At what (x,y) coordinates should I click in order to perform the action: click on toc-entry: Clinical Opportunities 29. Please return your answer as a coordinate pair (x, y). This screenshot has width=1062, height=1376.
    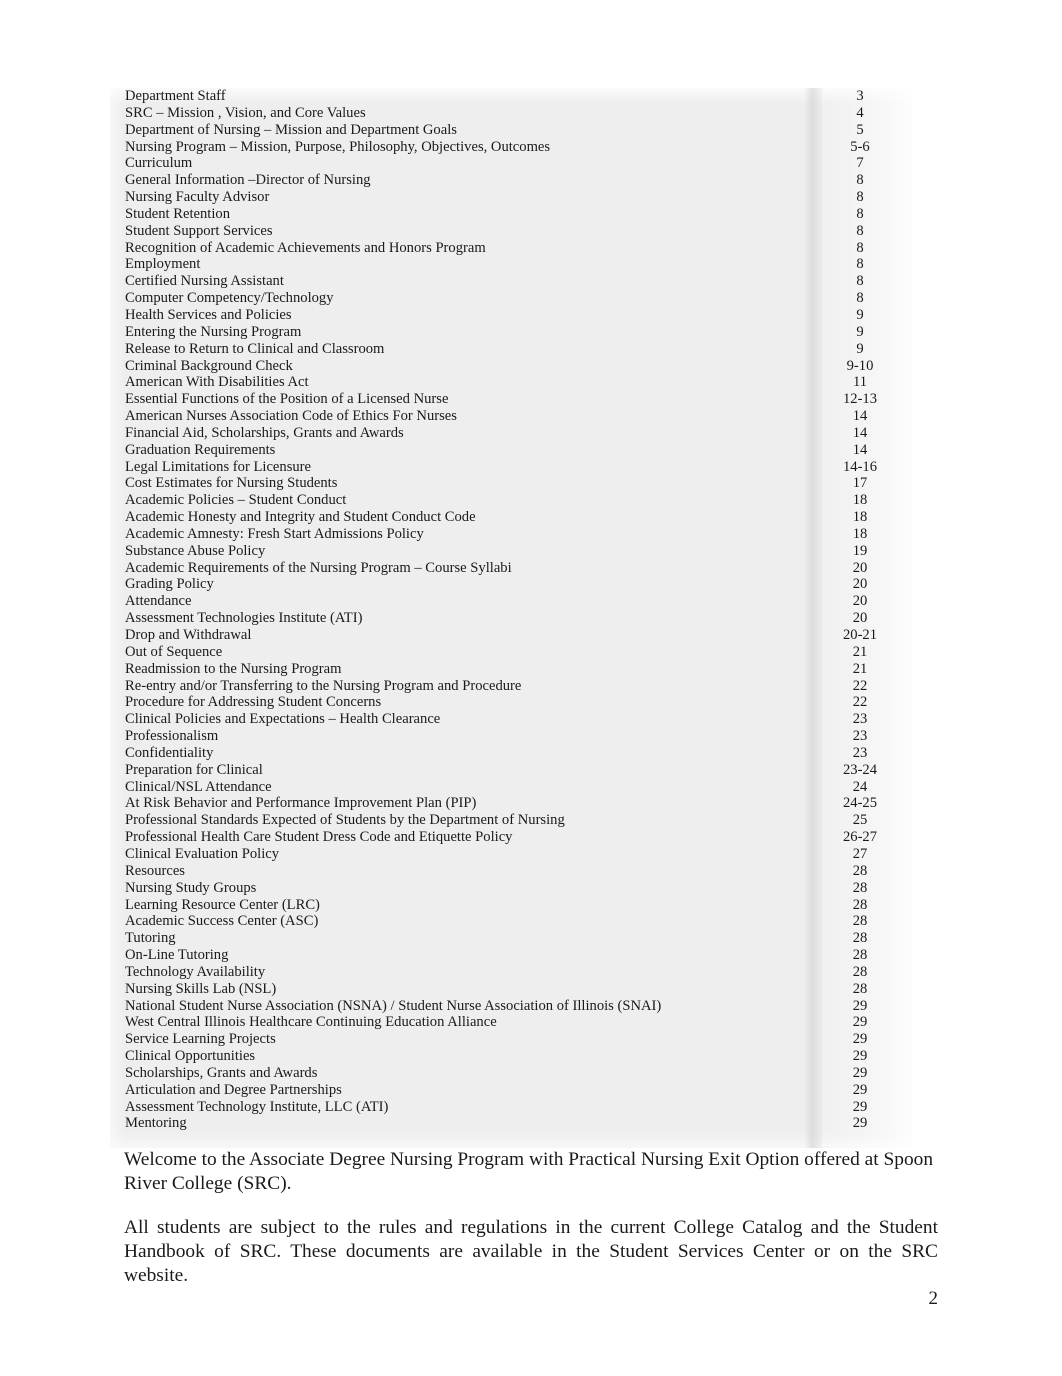
    Looking at the image, I should click on (511, 1056).